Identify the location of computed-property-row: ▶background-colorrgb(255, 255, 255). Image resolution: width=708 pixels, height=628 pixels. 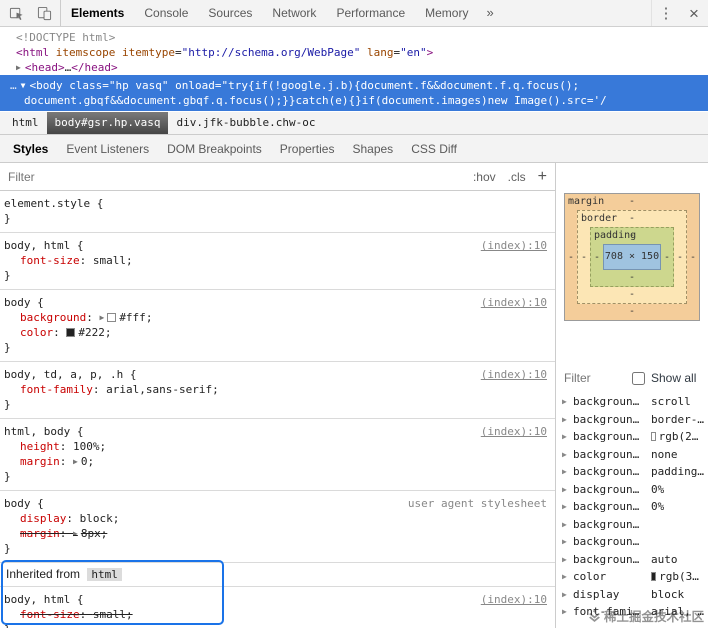
(633, 437).